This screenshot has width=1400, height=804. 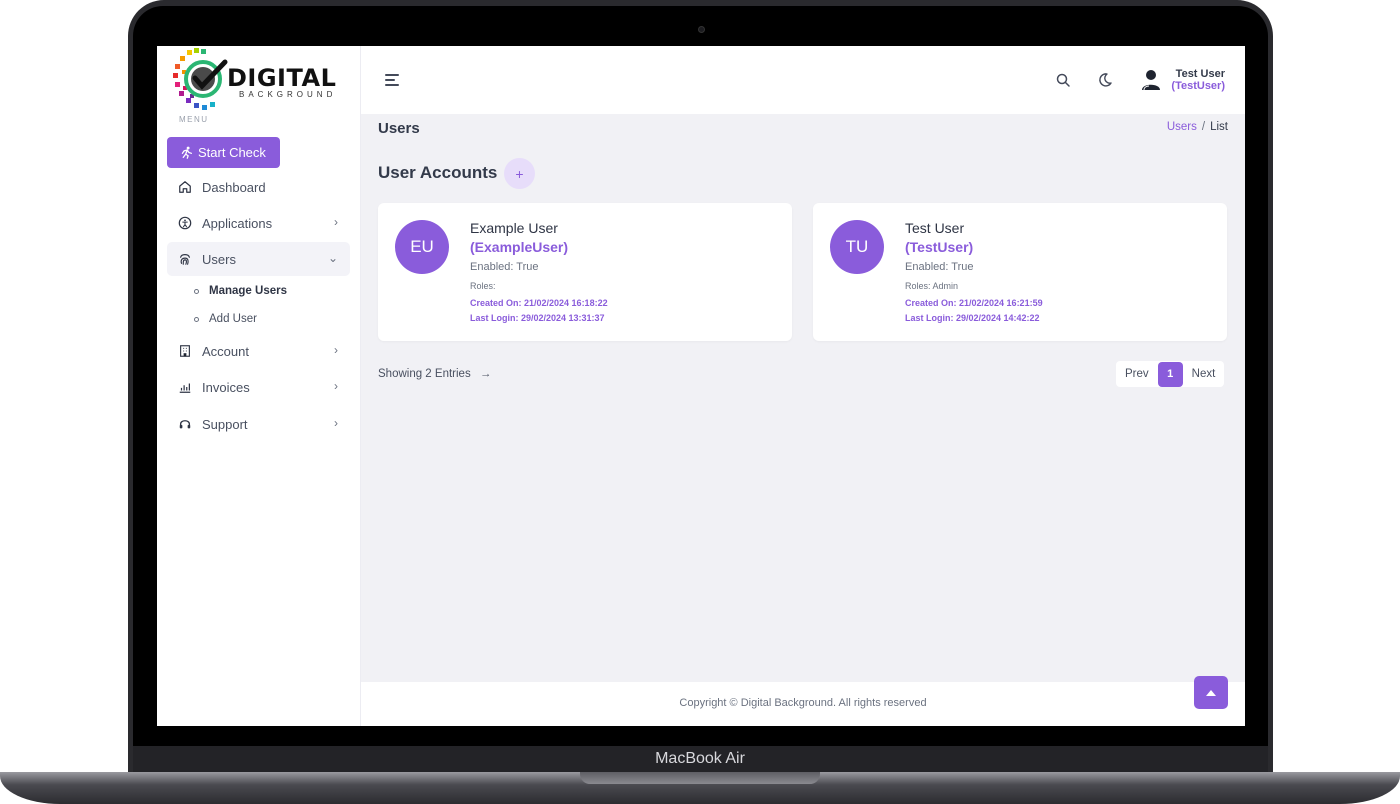 What do you see at coordinates (519, 173) in the screenshot?
I see `add-user-button: +` at bounding box center [519, 173].